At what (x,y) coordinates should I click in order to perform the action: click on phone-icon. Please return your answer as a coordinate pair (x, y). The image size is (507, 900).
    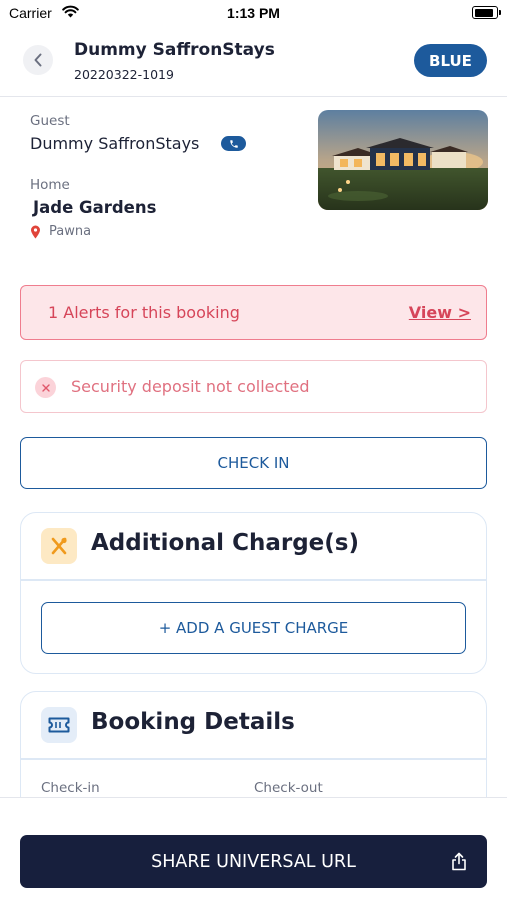
    Looking at the image, I should click on (233, 143).